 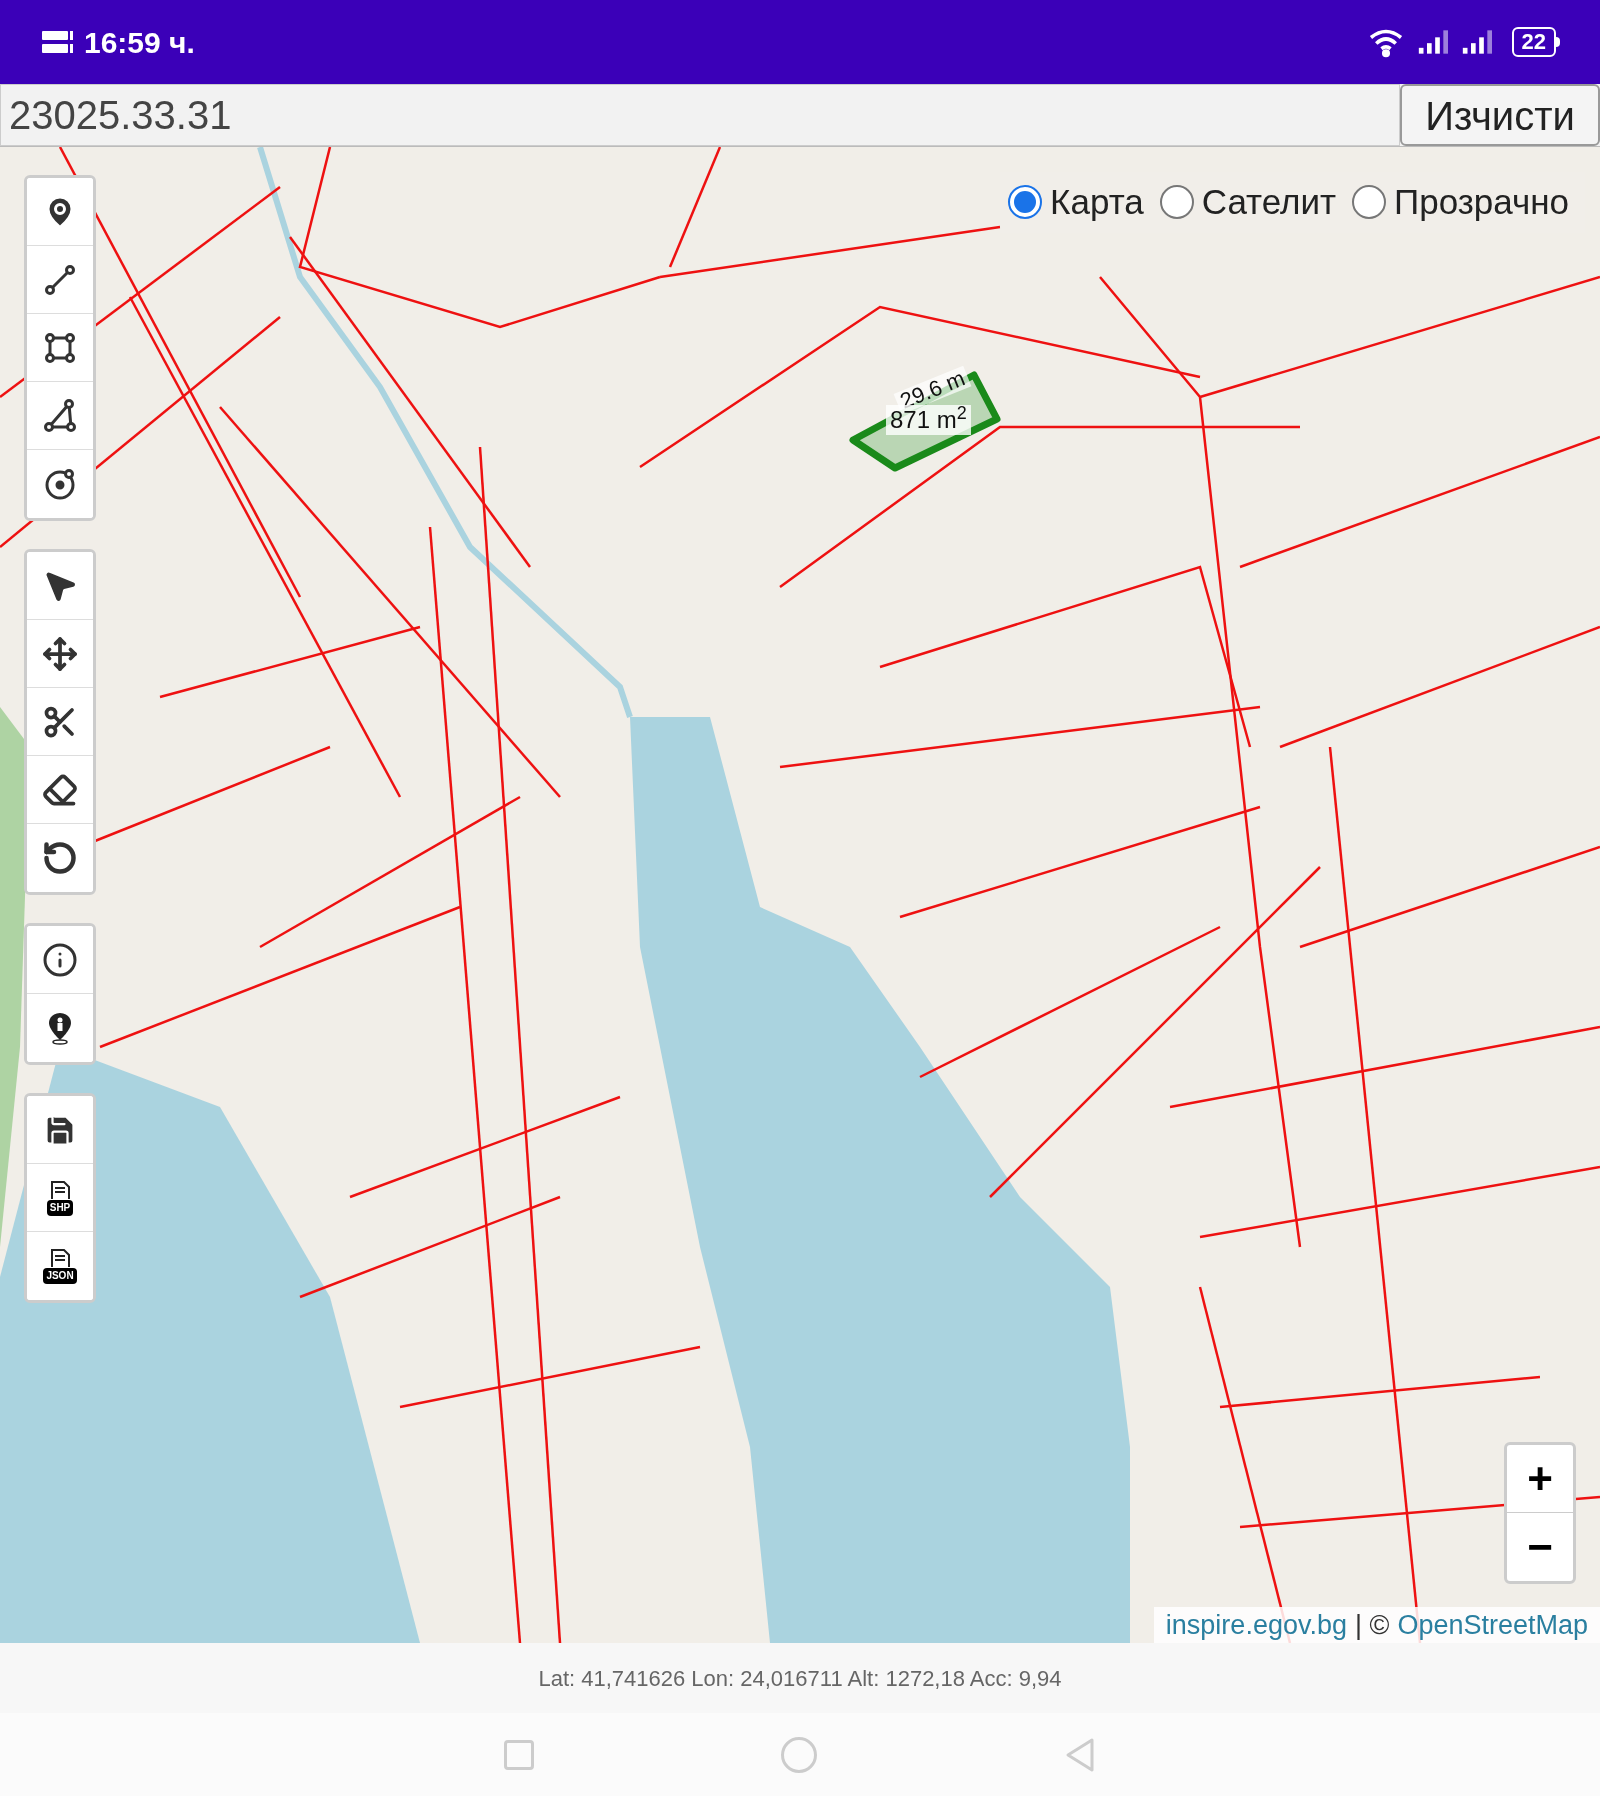 I want to click on file-format-label: JSON, so click(x=60, y=1276).